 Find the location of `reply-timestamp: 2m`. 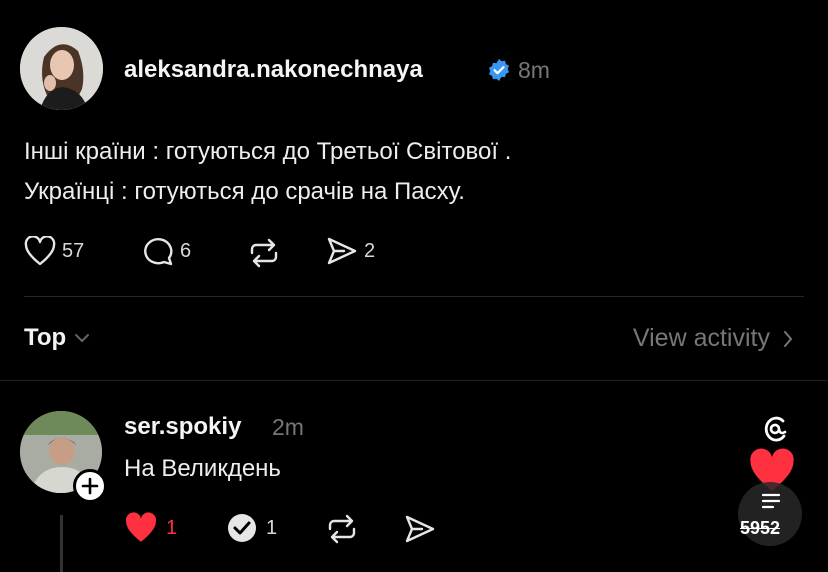

reply-timestamp: 2m is located at coordinates (288, 427).